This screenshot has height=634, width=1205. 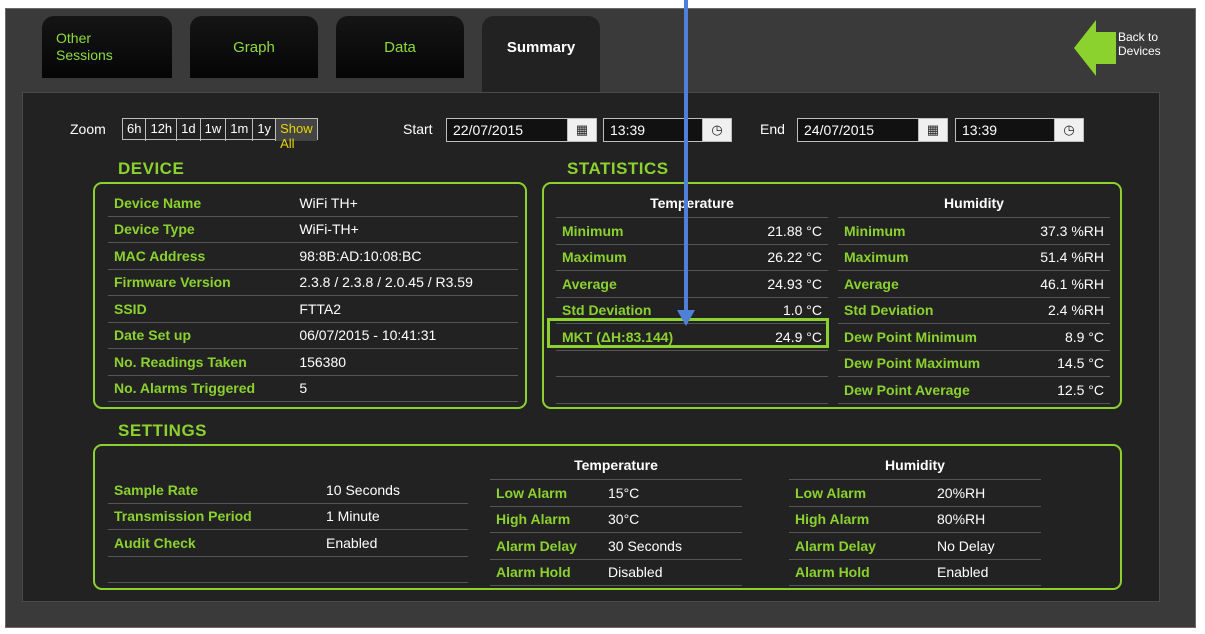 I want to click on zoom-show-all-button: Show All, so click(x=296, y=135).